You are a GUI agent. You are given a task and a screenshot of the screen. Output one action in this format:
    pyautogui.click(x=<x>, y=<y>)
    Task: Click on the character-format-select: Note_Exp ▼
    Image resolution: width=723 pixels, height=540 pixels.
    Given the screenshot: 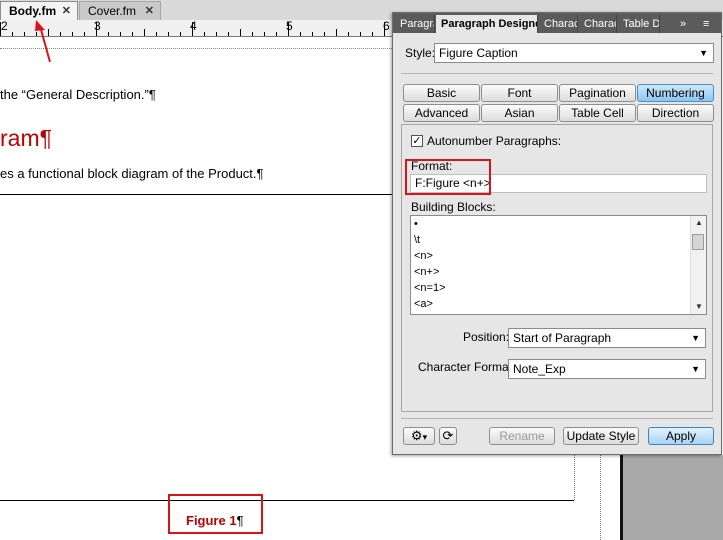 What is the action you would take?
    pyautogui.click(x=607, y=369)
    